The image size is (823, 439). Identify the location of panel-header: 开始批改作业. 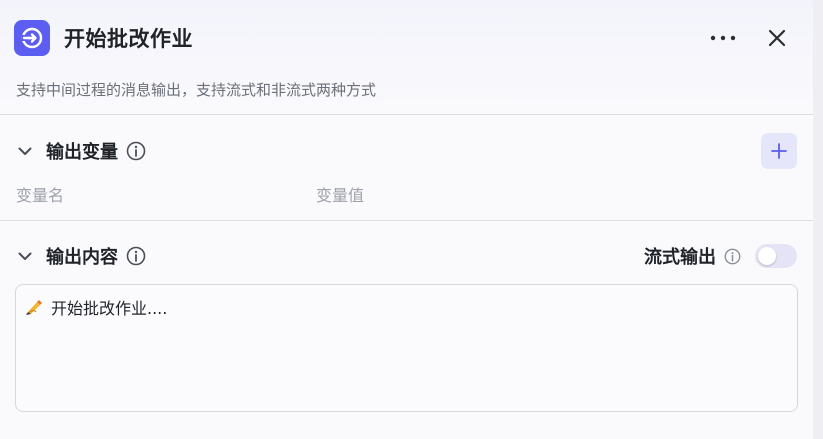
(403, 38).